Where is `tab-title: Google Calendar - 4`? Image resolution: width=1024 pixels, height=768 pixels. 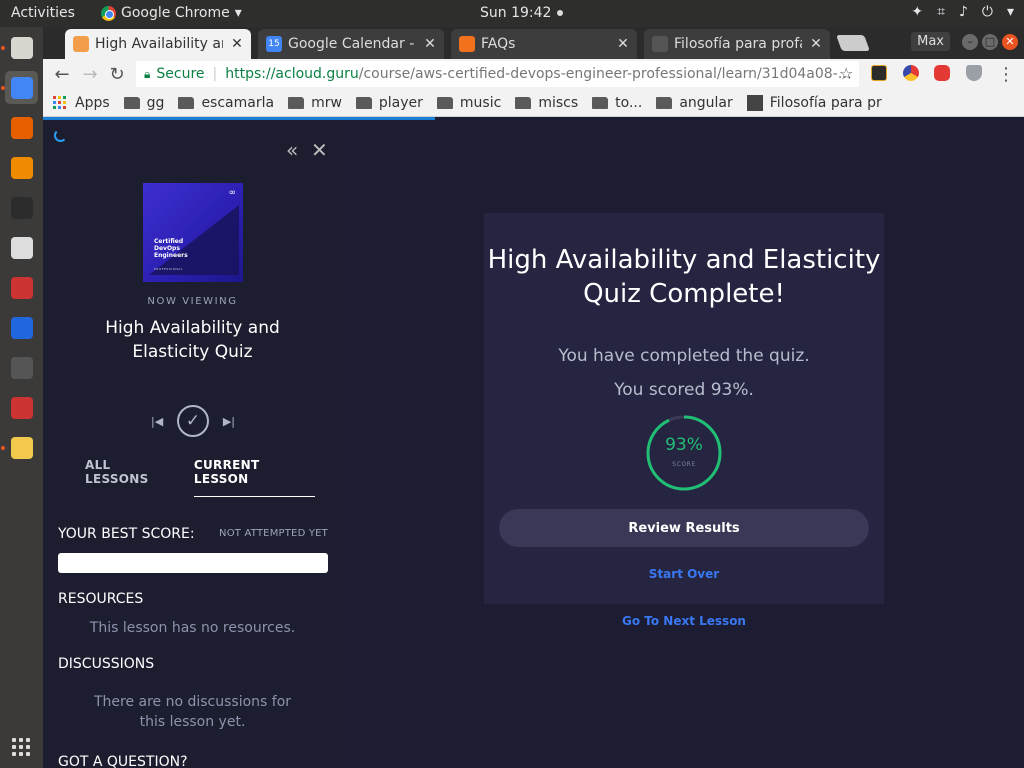 tab-title: Google Calendar - 4 is located at coordinates (352, 44).